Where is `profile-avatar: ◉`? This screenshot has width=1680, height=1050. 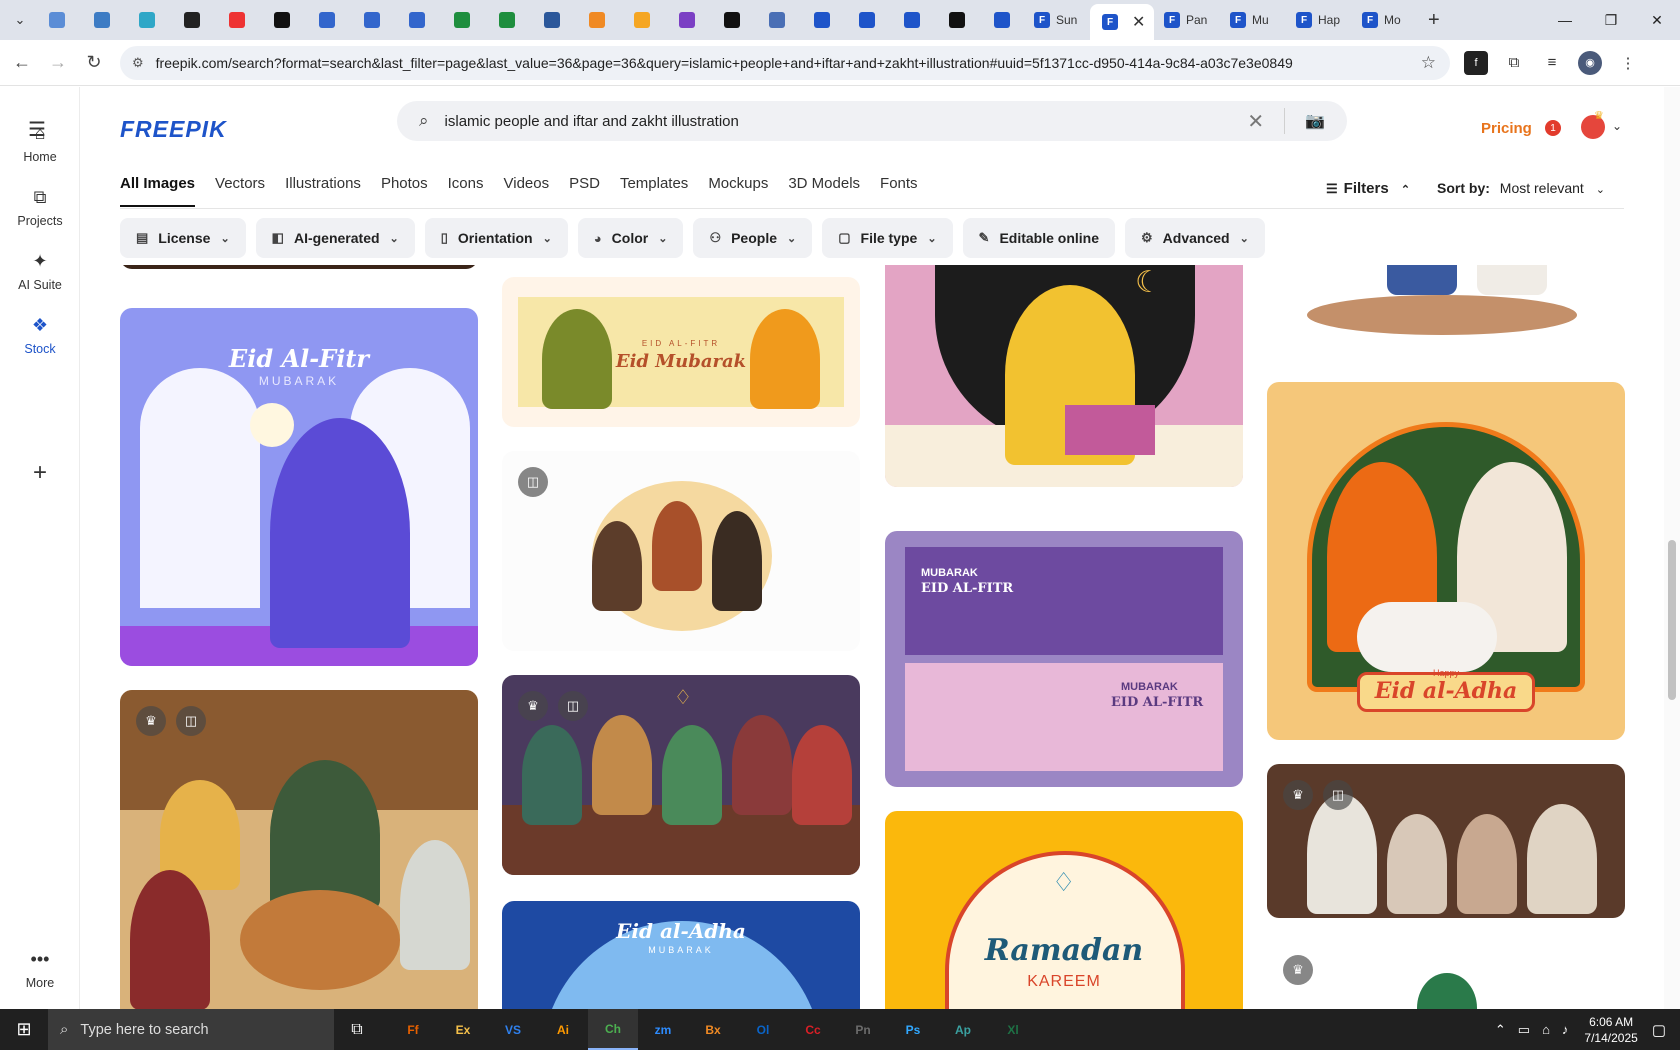
profile-avatar: ◉ is located at coordinates (1590, 62).